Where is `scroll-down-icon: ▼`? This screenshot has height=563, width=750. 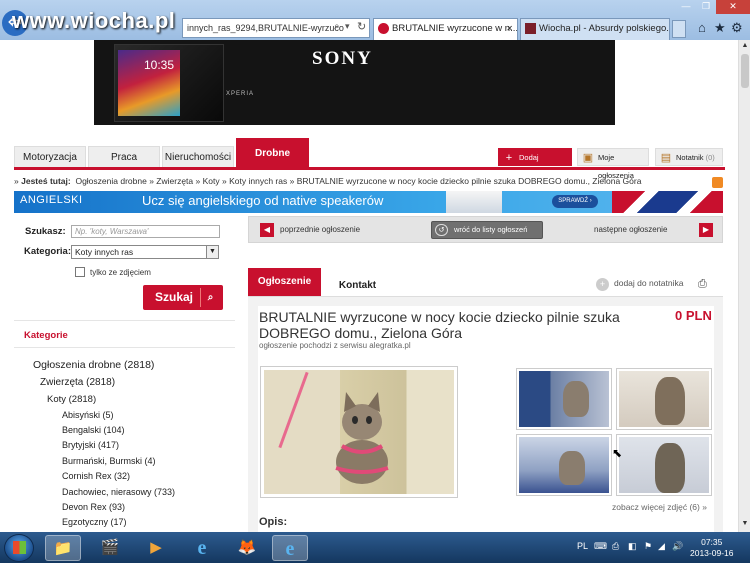 scroll-down-icon: ▼ is located at coordinates (744, 524).